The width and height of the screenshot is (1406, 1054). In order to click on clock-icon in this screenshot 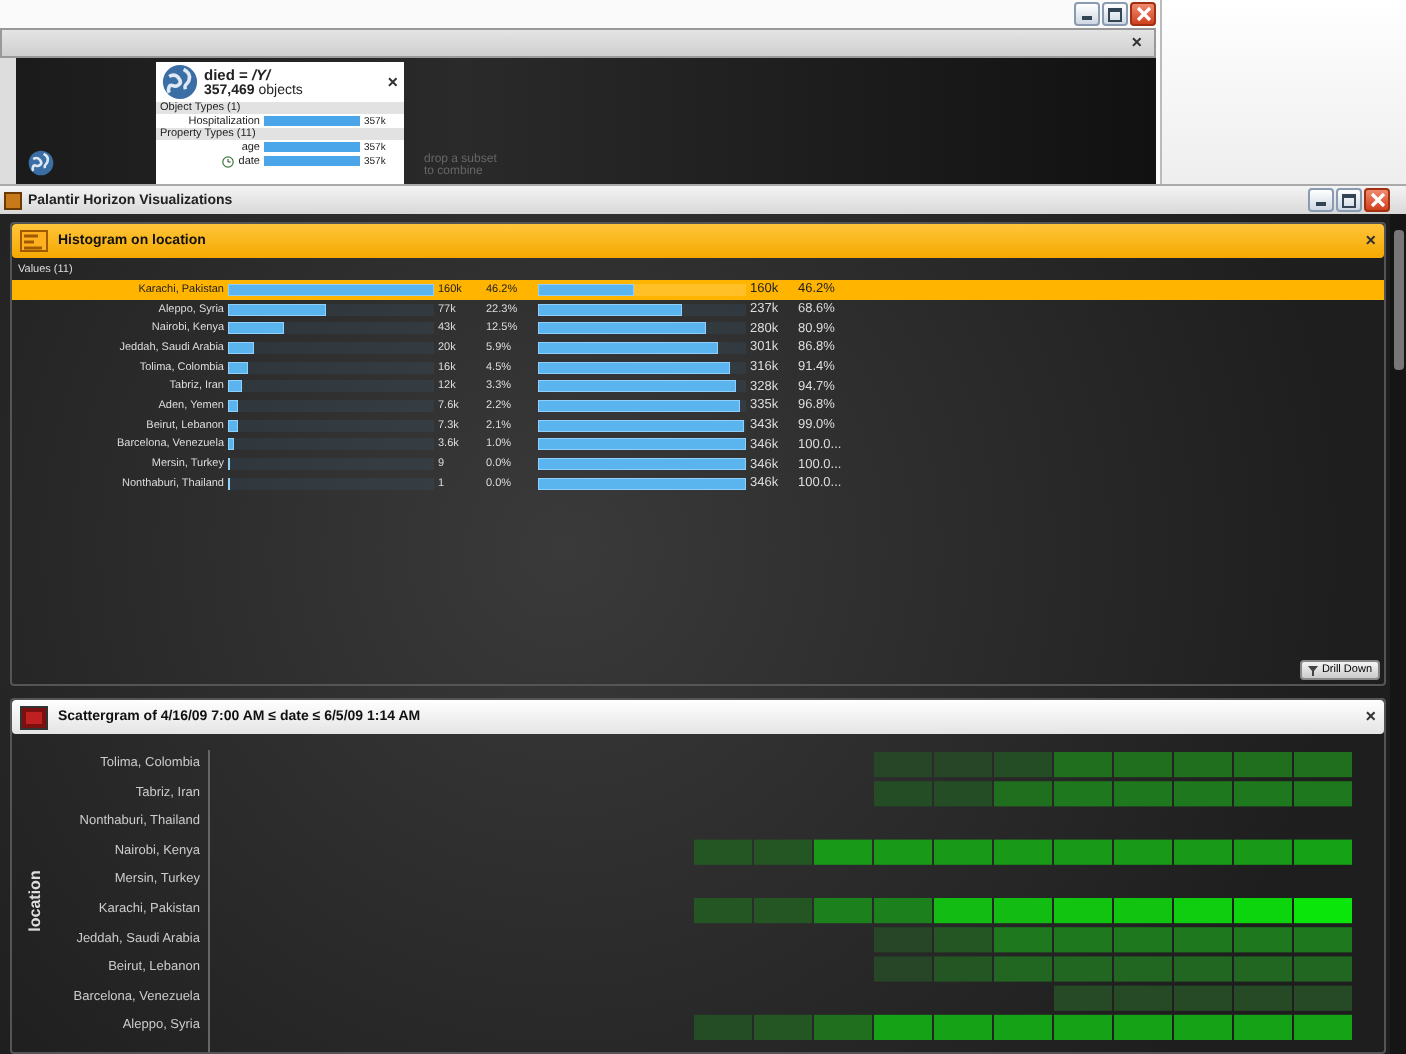, I will do `click(228, 161)`.